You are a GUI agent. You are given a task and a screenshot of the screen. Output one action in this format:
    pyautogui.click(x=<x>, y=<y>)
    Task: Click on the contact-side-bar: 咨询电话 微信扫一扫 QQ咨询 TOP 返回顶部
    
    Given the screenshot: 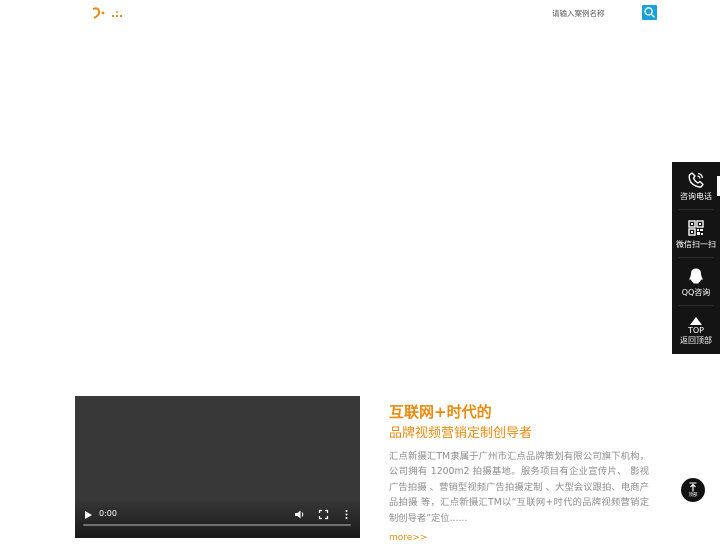 What is the action you would take?
    pyautogui.click(x=696, y=258)
    